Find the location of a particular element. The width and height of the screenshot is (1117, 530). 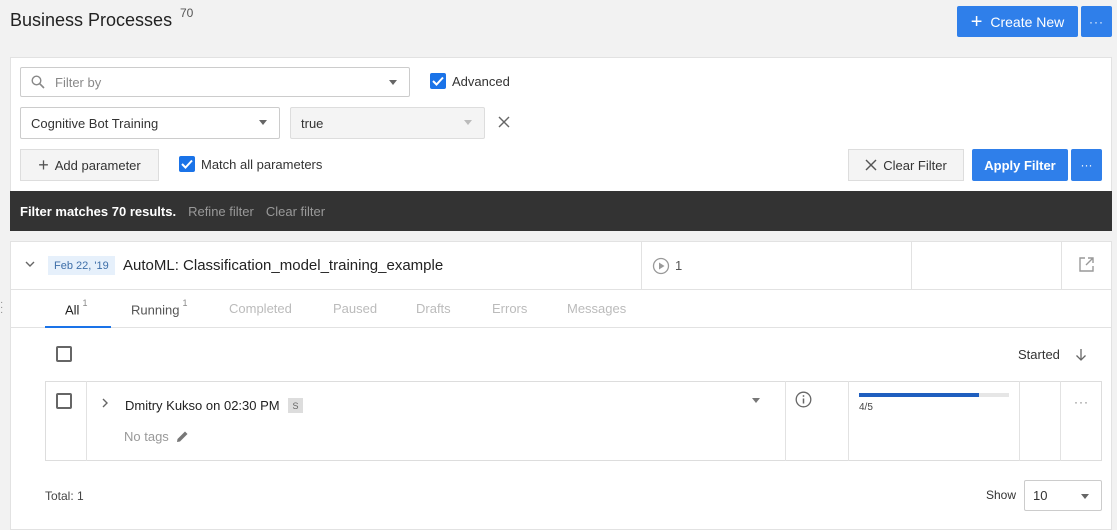

add-parameter-button: + Add parameter is located at coordinates (89, 165).